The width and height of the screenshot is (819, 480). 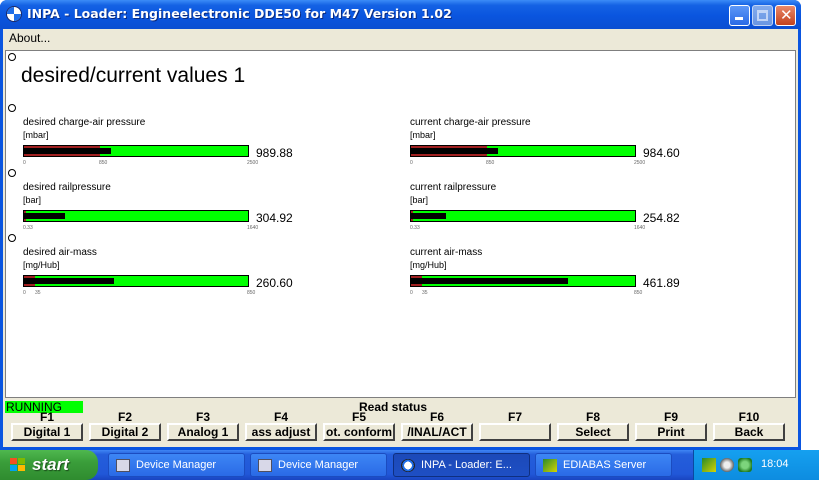 I want to click on gauge-tick-max: 1640, so click(x=640, y=228).